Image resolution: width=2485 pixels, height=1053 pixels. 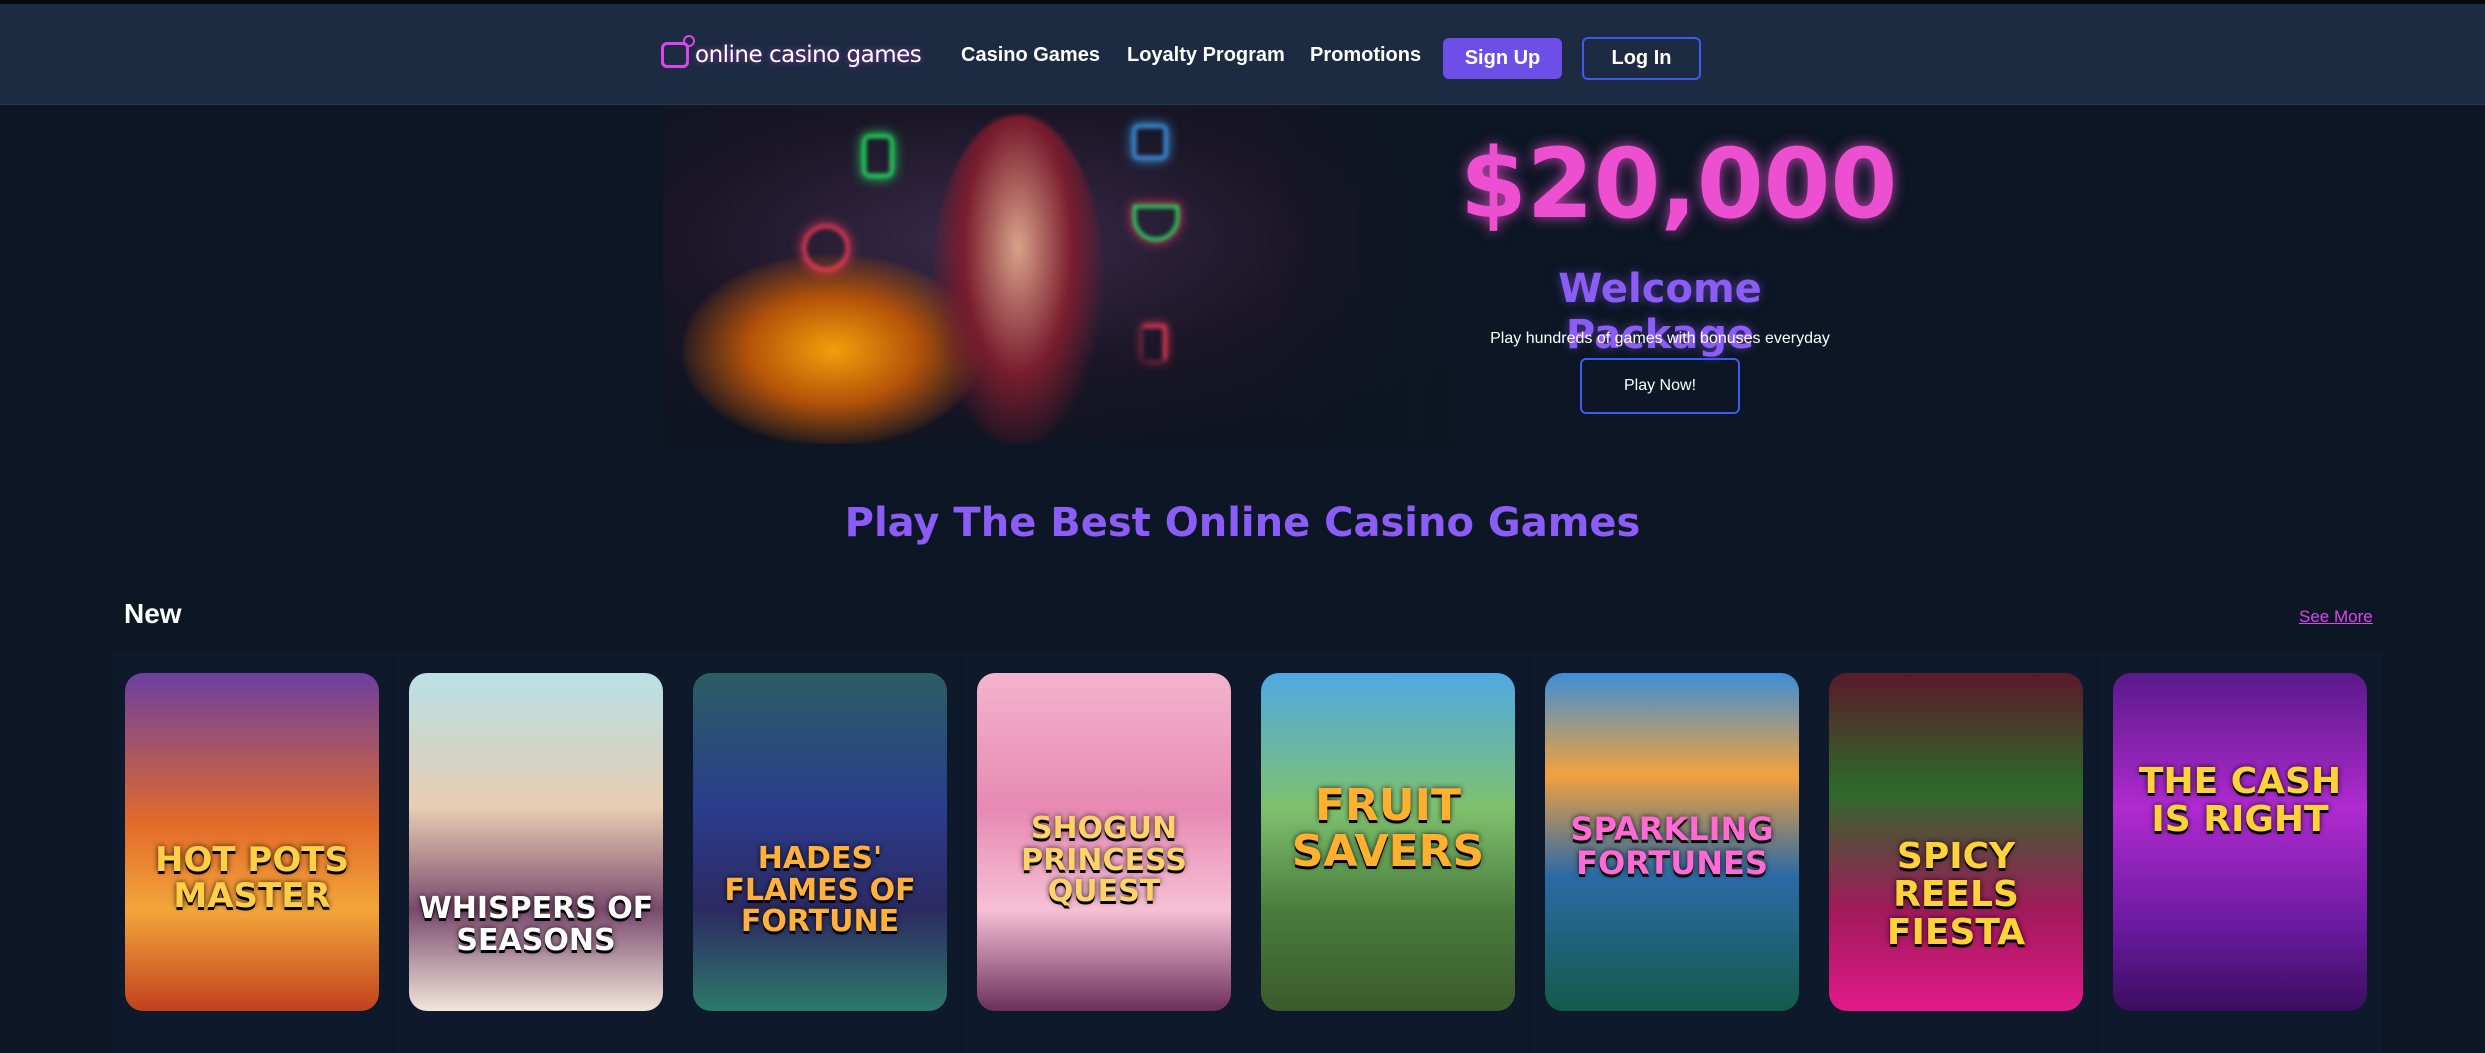 I want to click on game-tile-the-cash-is-right: THE CASH IS RIGHT, so click(x=2240, y=842).